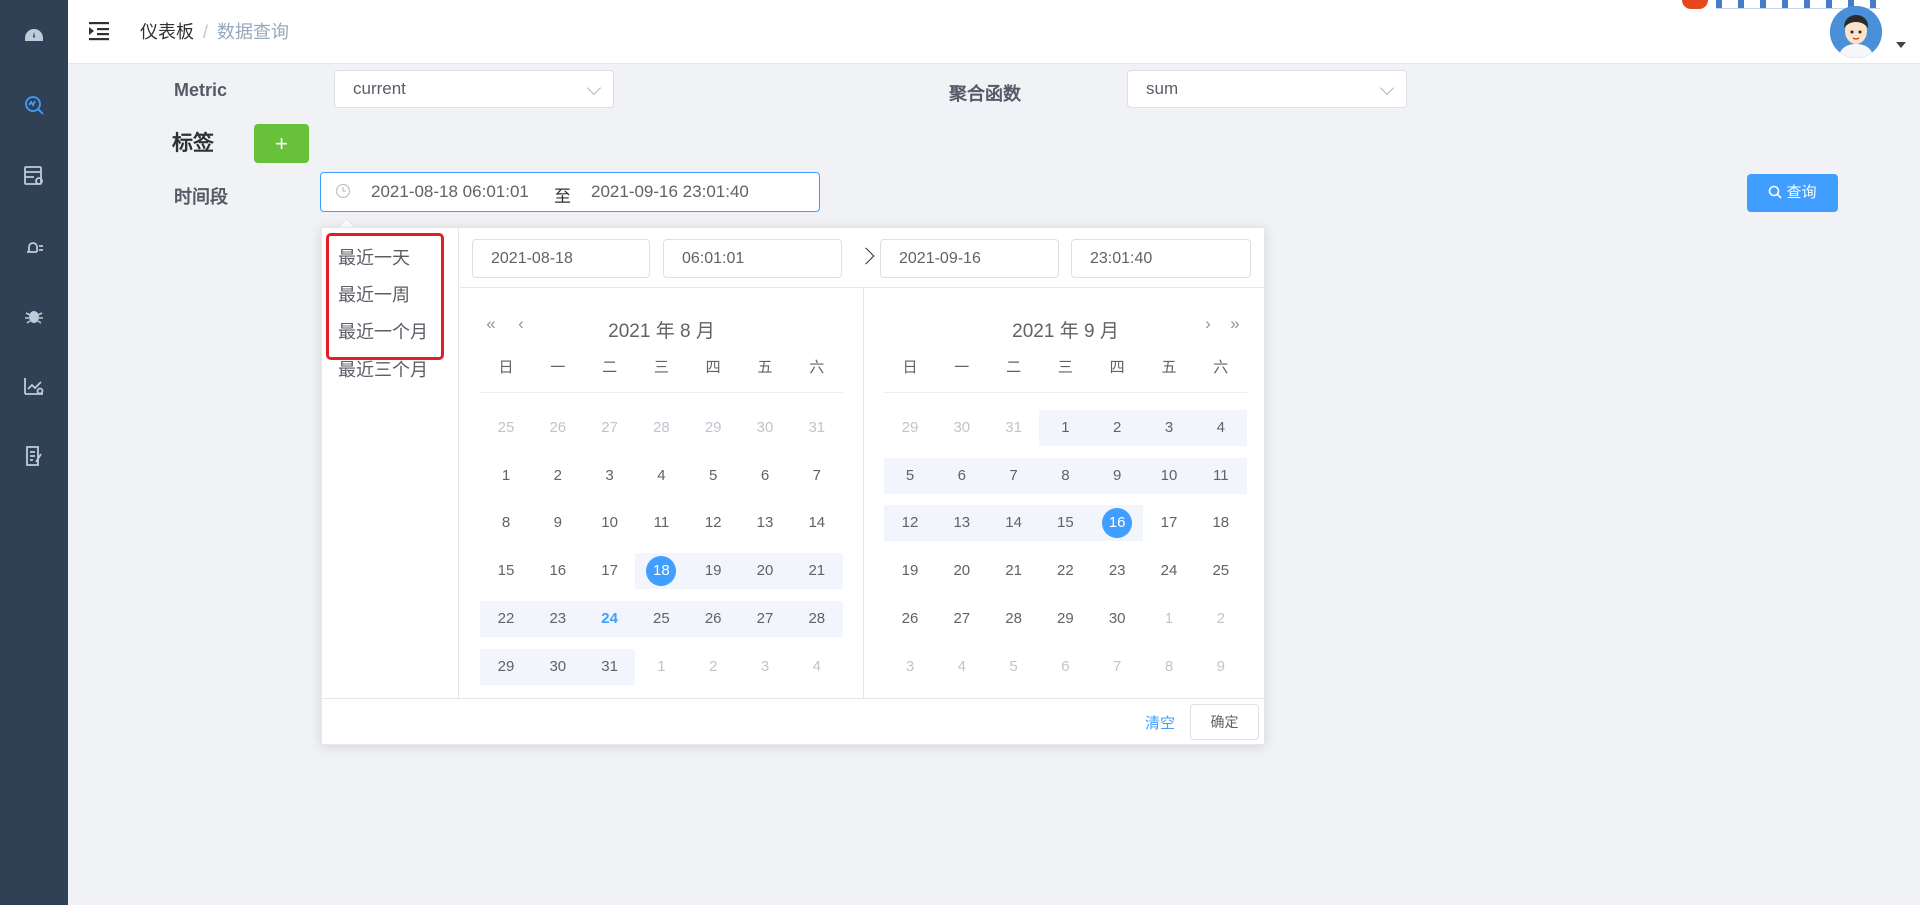 The width and height of the screenshot is (1920, 905). What do you see at coordinates (670, 192) in the screenshot?
I see `range-end-text: 2021-09-16 23:01:40` at bounding box center [670, 192].